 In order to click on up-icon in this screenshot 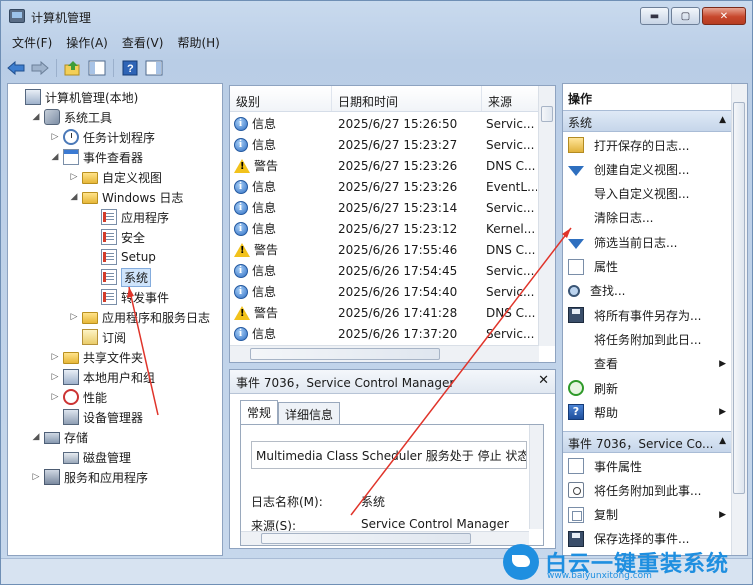, I will do `click(73, 68)`.